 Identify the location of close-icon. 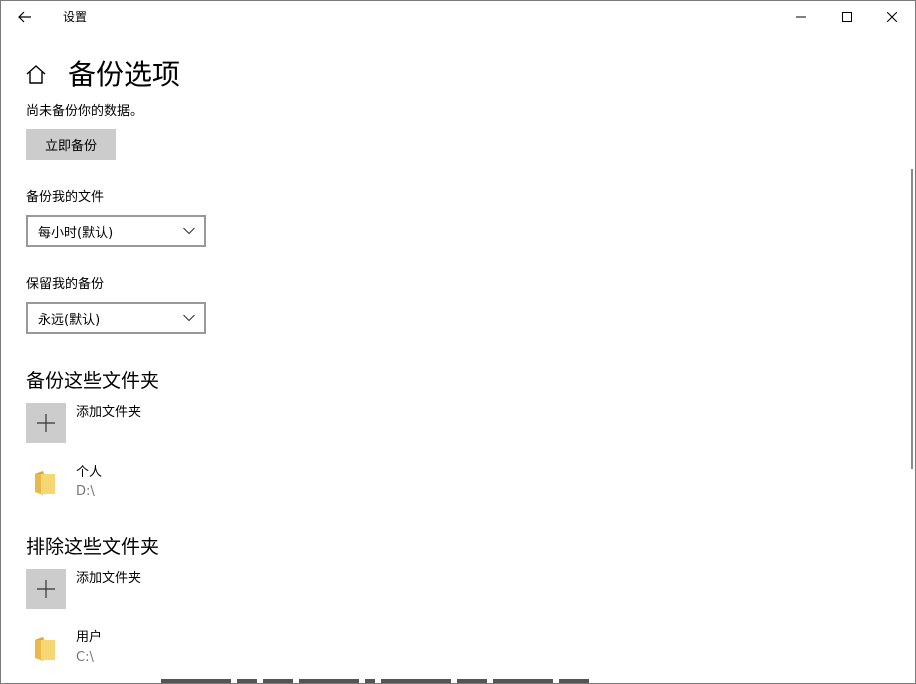
(892, 17).